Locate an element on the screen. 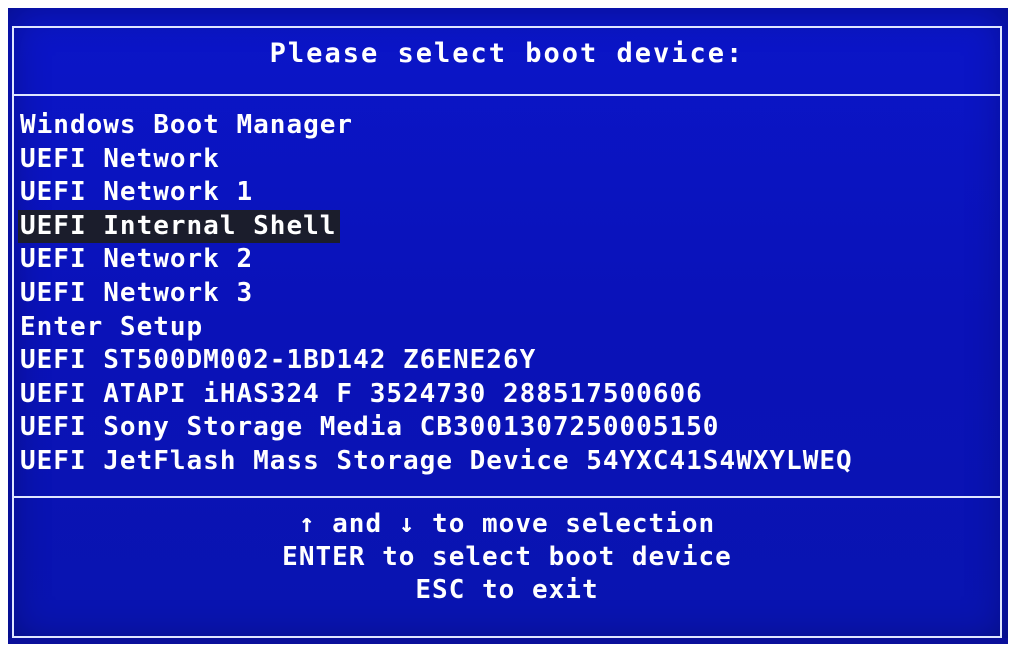 This screenshot has height=650, width=1011. menu-title: Please select boot device: is located at coordinates (507, 53).